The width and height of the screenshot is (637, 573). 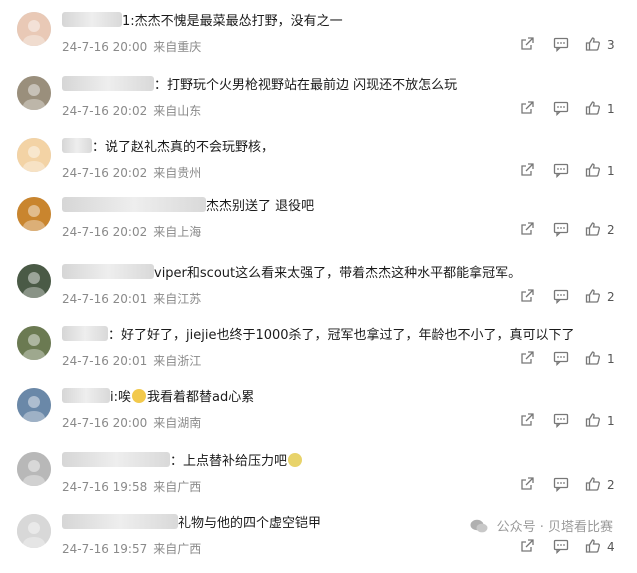 I want to click on wechat-icon, so click(x=479, y=526).